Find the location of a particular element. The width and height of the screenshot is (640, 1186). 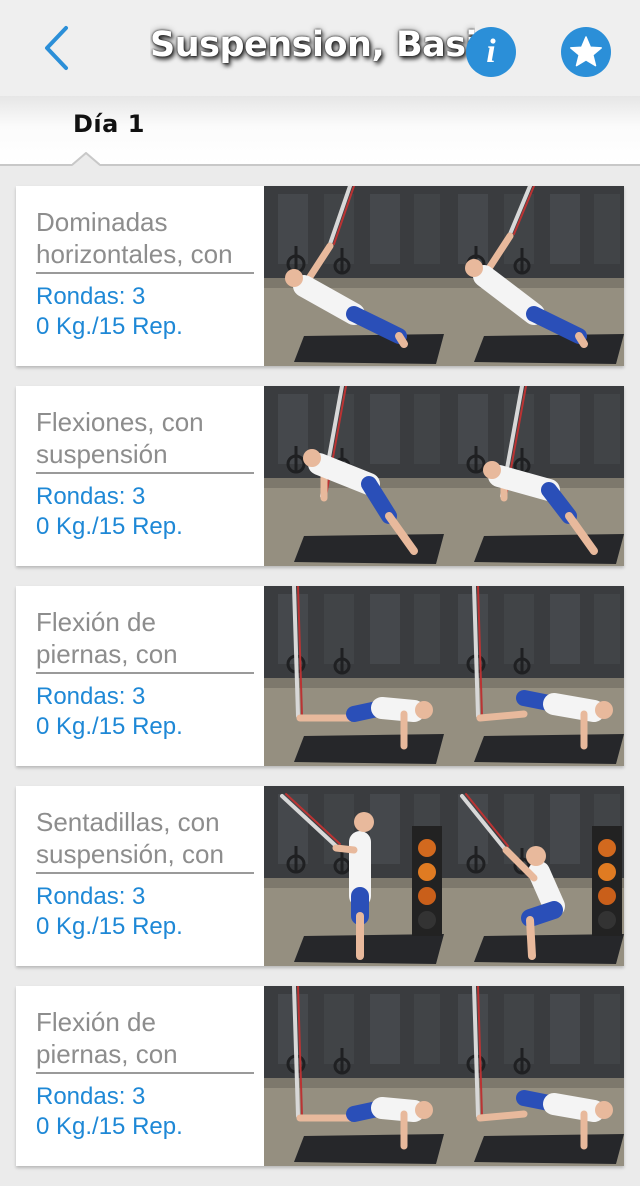

tab-day-1: Día 1 is located at coordinates (109, 127).